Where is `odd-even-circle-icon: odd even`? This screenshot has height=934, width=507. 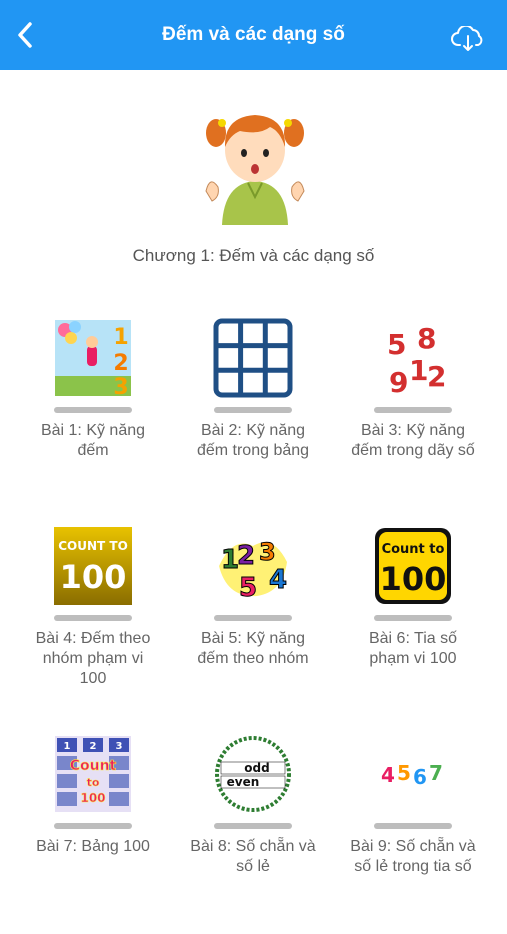
odd-even-circle-icon: odd even is located at coordinates (253, 774).